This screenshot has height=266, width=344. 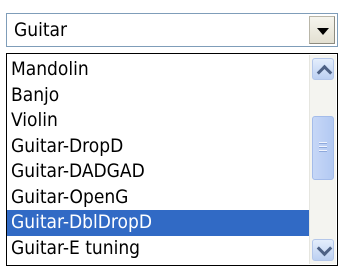 I want to click on triangle-down-icon, so click(x=323, y=31).